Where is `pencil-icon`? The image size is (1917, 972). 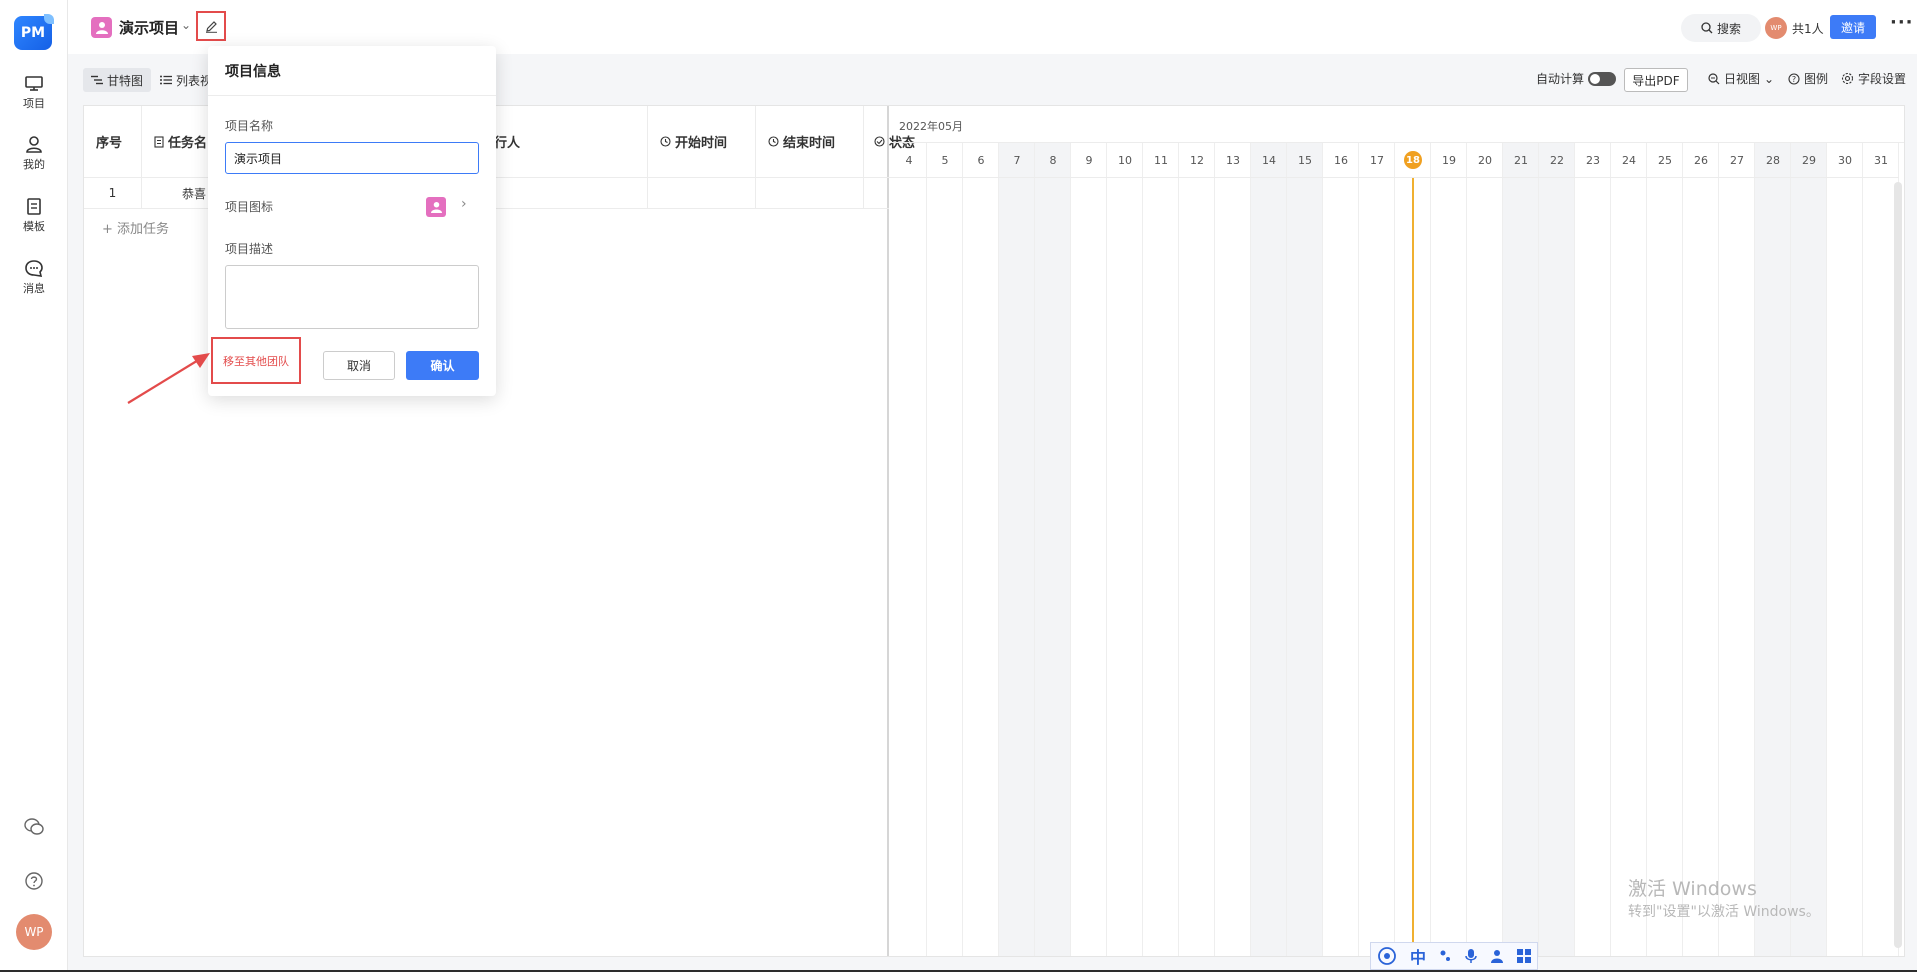 pencil-icon is located at coordinates (211, 26).